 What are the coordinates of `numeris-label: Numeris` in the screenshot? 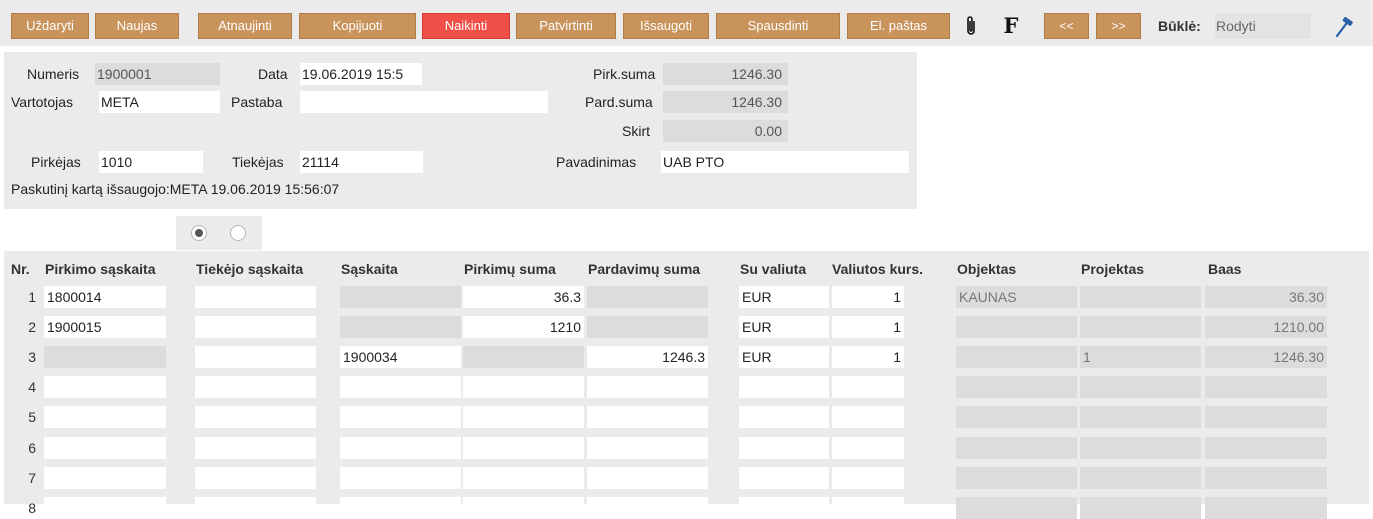 It's located at (53, 74).